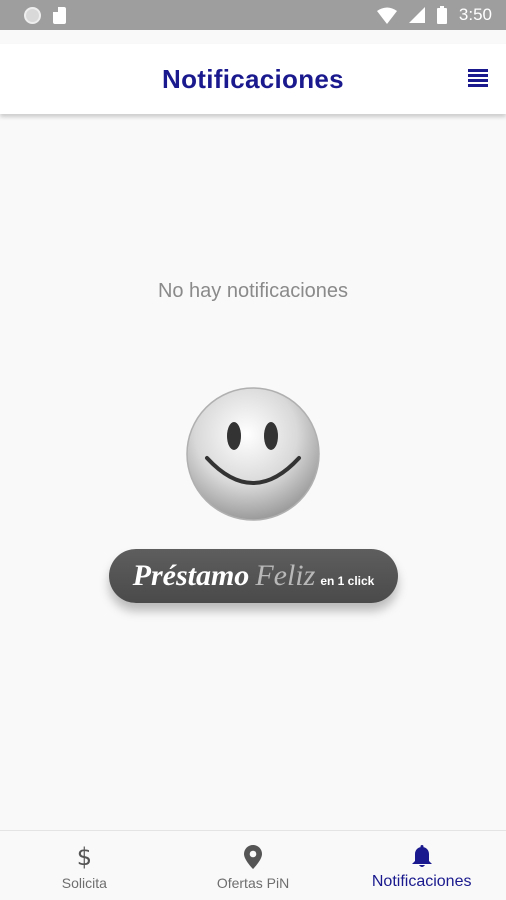 This screenshot has height=900, width=506. I want to click on app-bar: Notificaciones, so click(253, 79).